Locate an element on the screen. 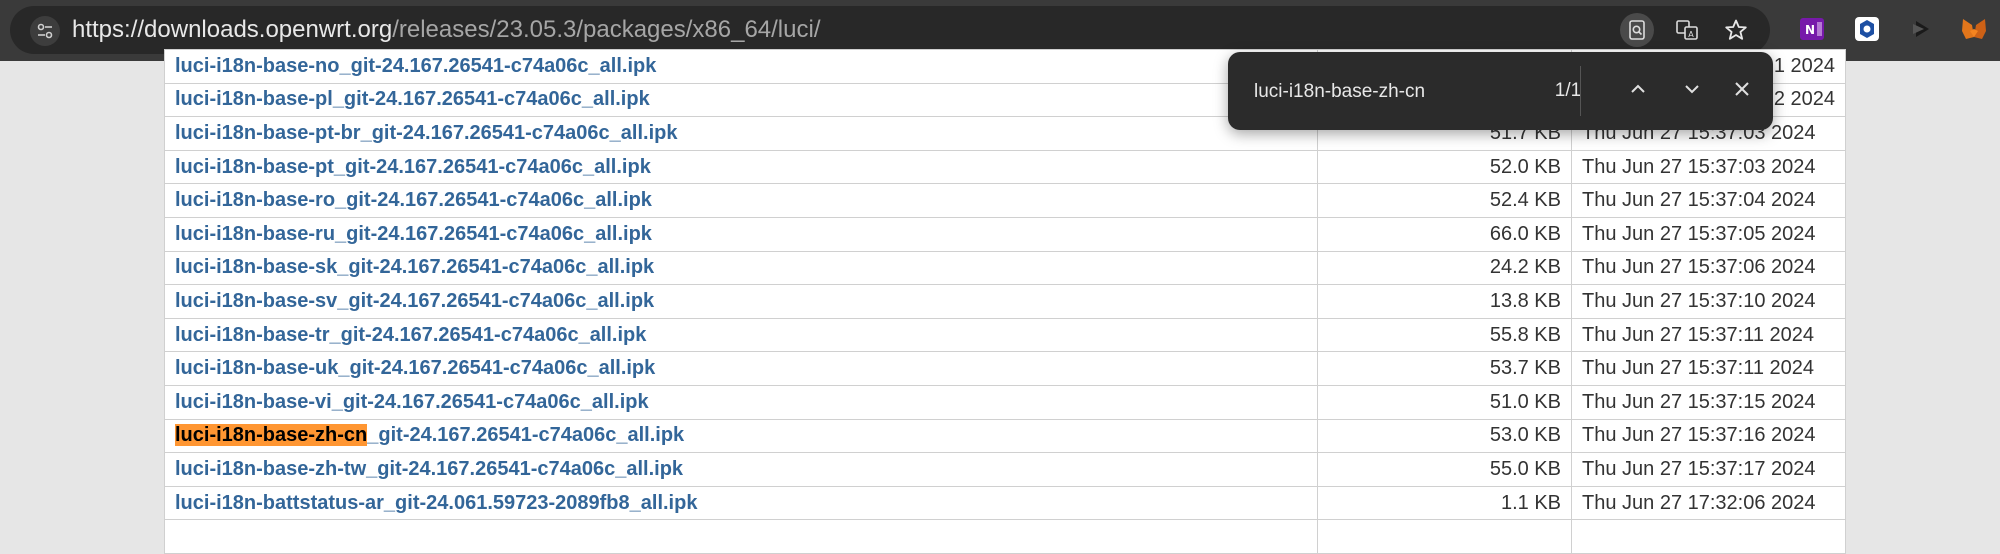  hexagon-extension-icon is located at coordinates (1867, 29).